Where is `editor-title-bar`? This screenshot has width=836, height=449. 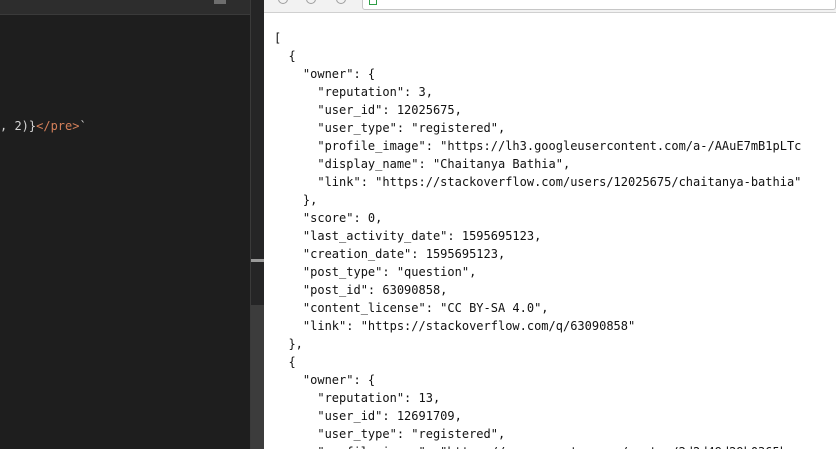
editor-title-bar is located at coordinates (125, 7).